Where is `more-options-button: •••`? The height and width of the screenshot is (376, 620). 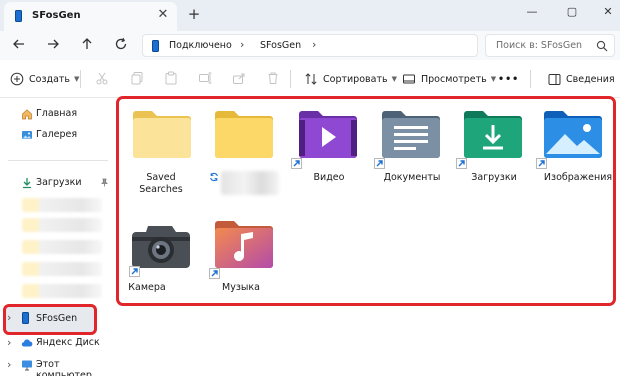 more-options-button: ••• is located at coordinates (508, 79).